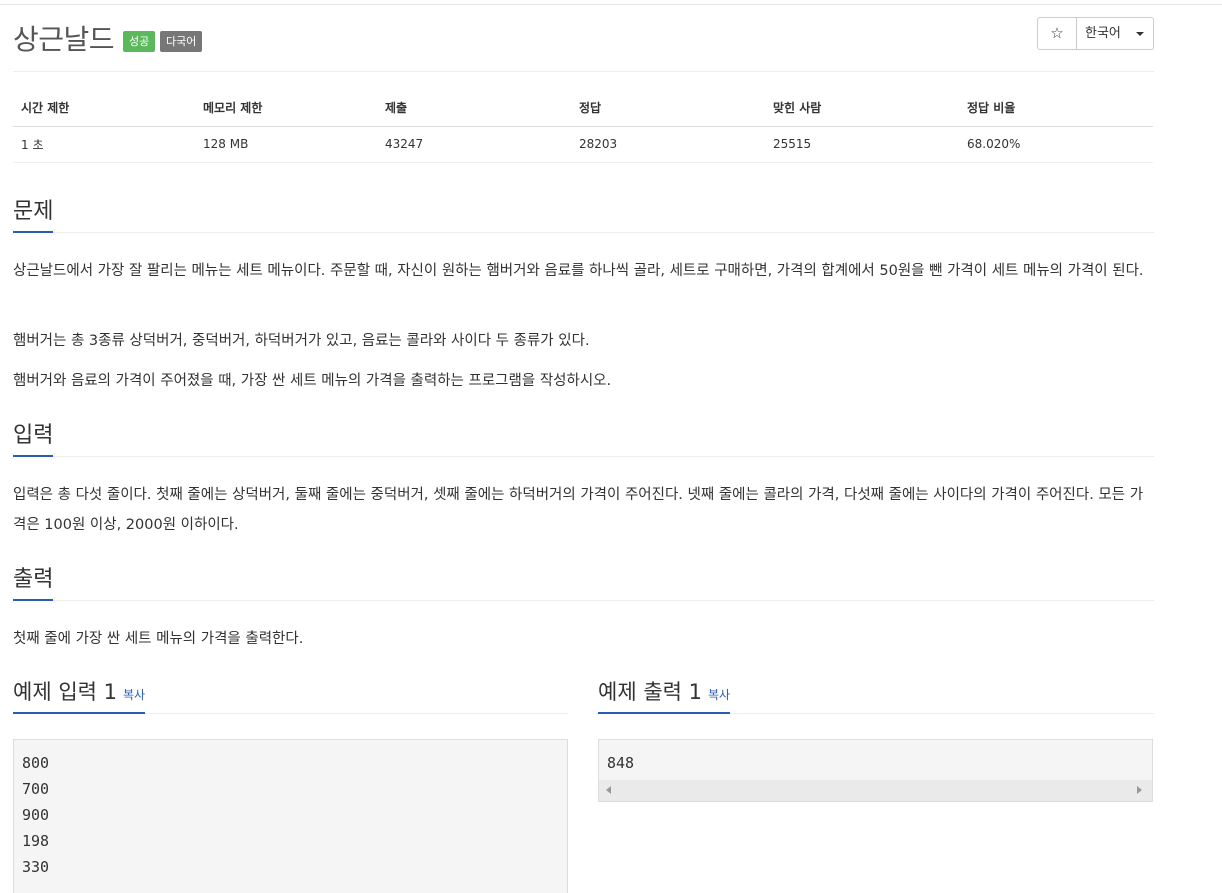 The width and height of the screenshot is (1222, 893). Describe the element at coordinates (862, 144) in the screenshot. I see `table-cell: 25515` at that location.